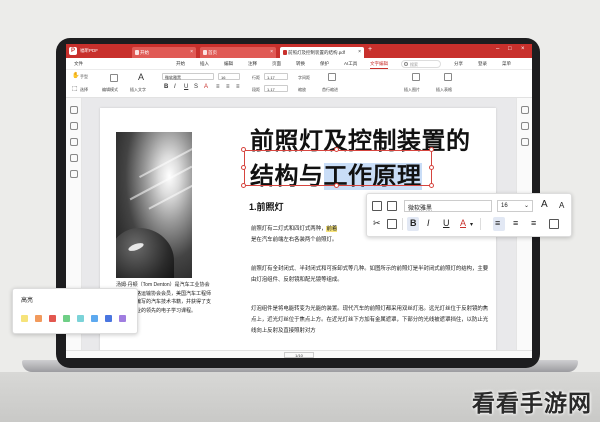 This screenshot has height=422, width=600. I want to click on minimize-icon: –, so click(497, 49).